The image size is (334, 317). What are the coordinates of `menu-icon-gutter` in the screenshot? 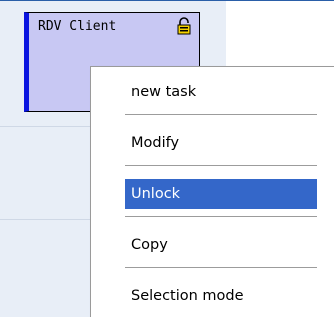 It's located at (107, 192).